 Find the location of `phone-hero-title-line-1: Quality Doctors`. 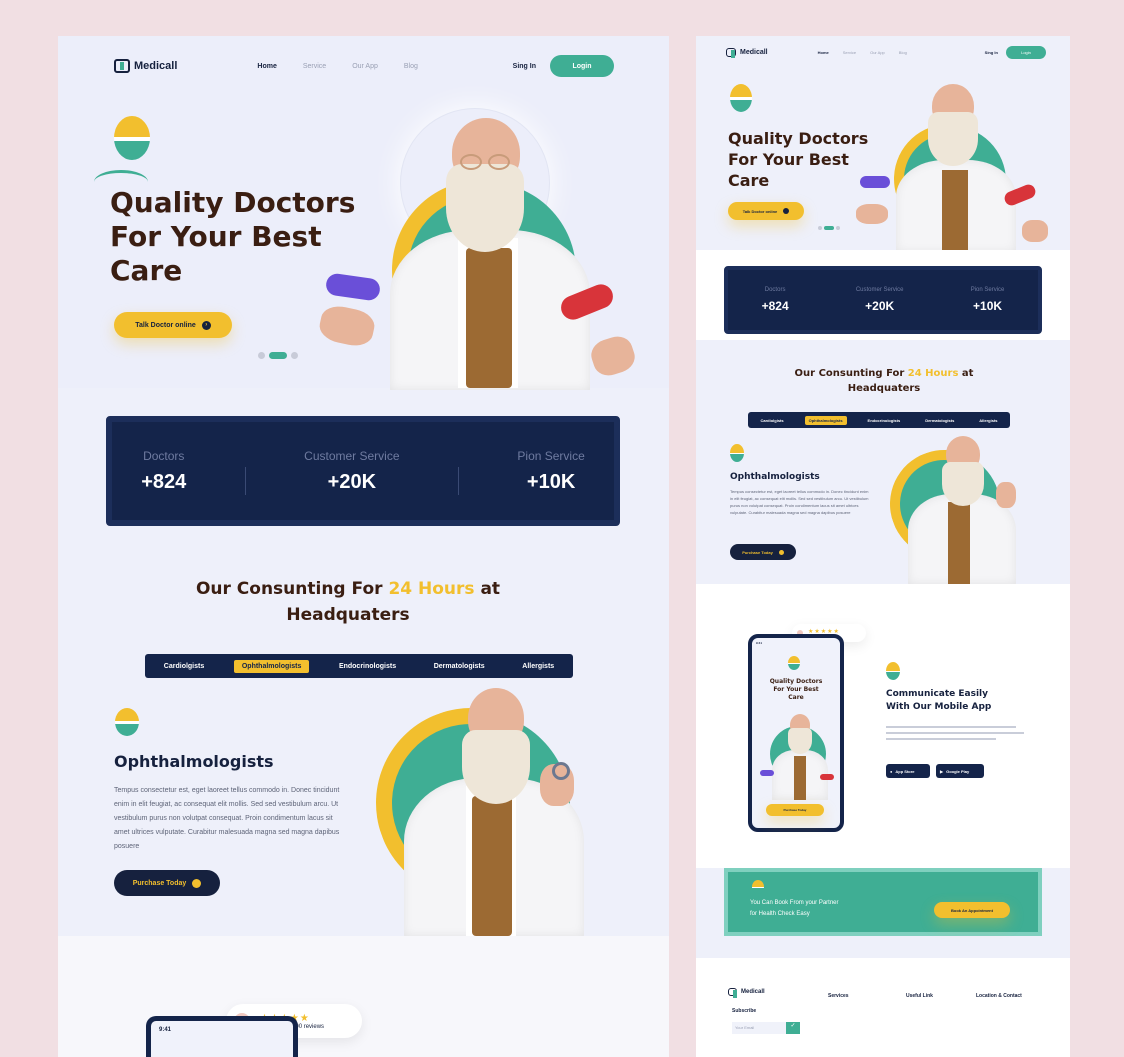

phone-hero-title-line-1: Quality Doctors is located at coordinates (796, 681).